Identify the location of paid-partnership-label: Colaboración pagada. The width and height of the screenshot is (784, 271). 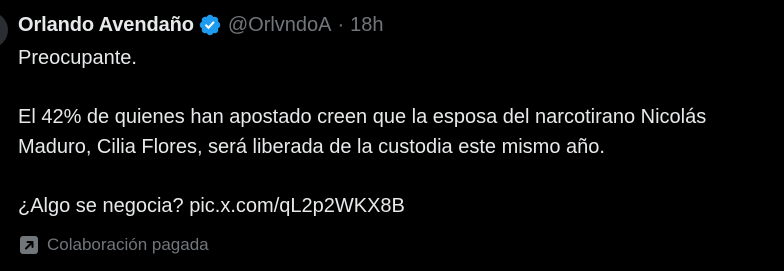
(113, 245).